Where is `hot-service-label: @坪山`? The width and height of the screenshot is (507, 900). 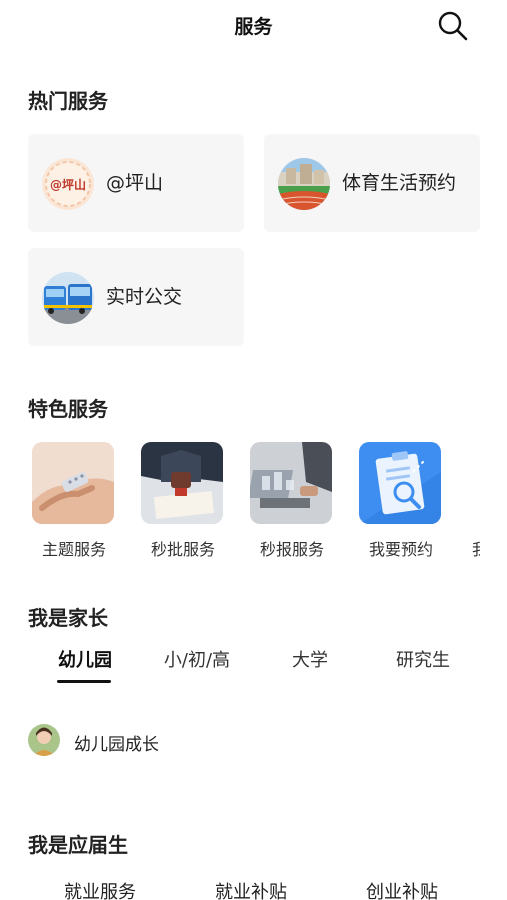 hot-service-label: @坪山 is located at coordinates (135, 183).